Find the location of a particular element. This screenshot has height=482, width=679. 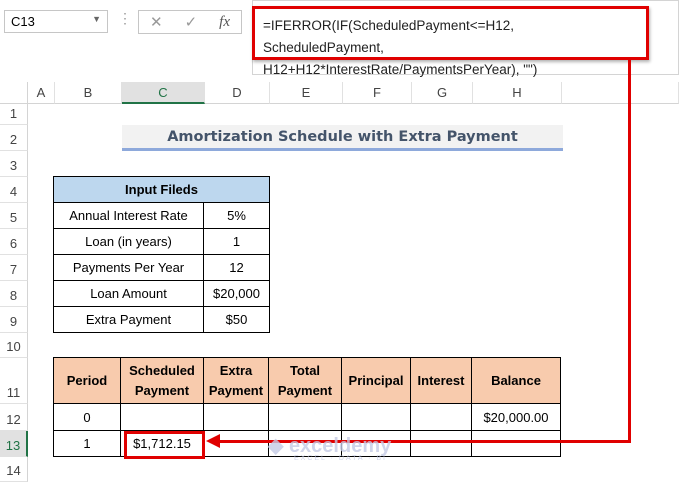

schedule-header: Interest is located at coordinates (441, 380).